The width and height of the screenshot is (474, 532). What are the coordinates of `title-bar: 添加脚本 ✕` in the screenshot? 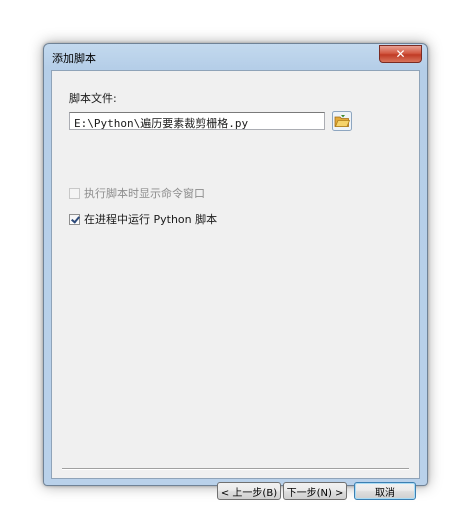 It's located at (235, 57).